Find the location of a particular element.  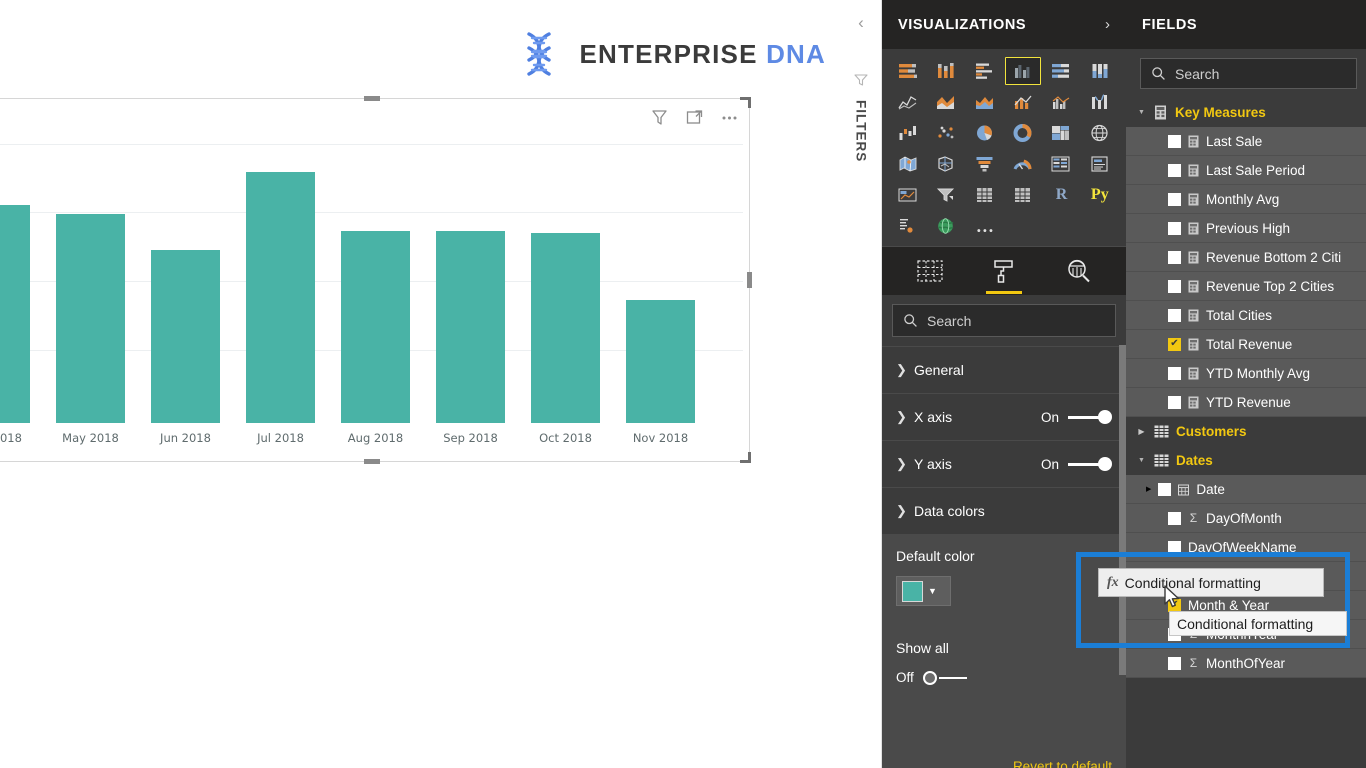

area-chart-icon is located at coordinates (946, 102).